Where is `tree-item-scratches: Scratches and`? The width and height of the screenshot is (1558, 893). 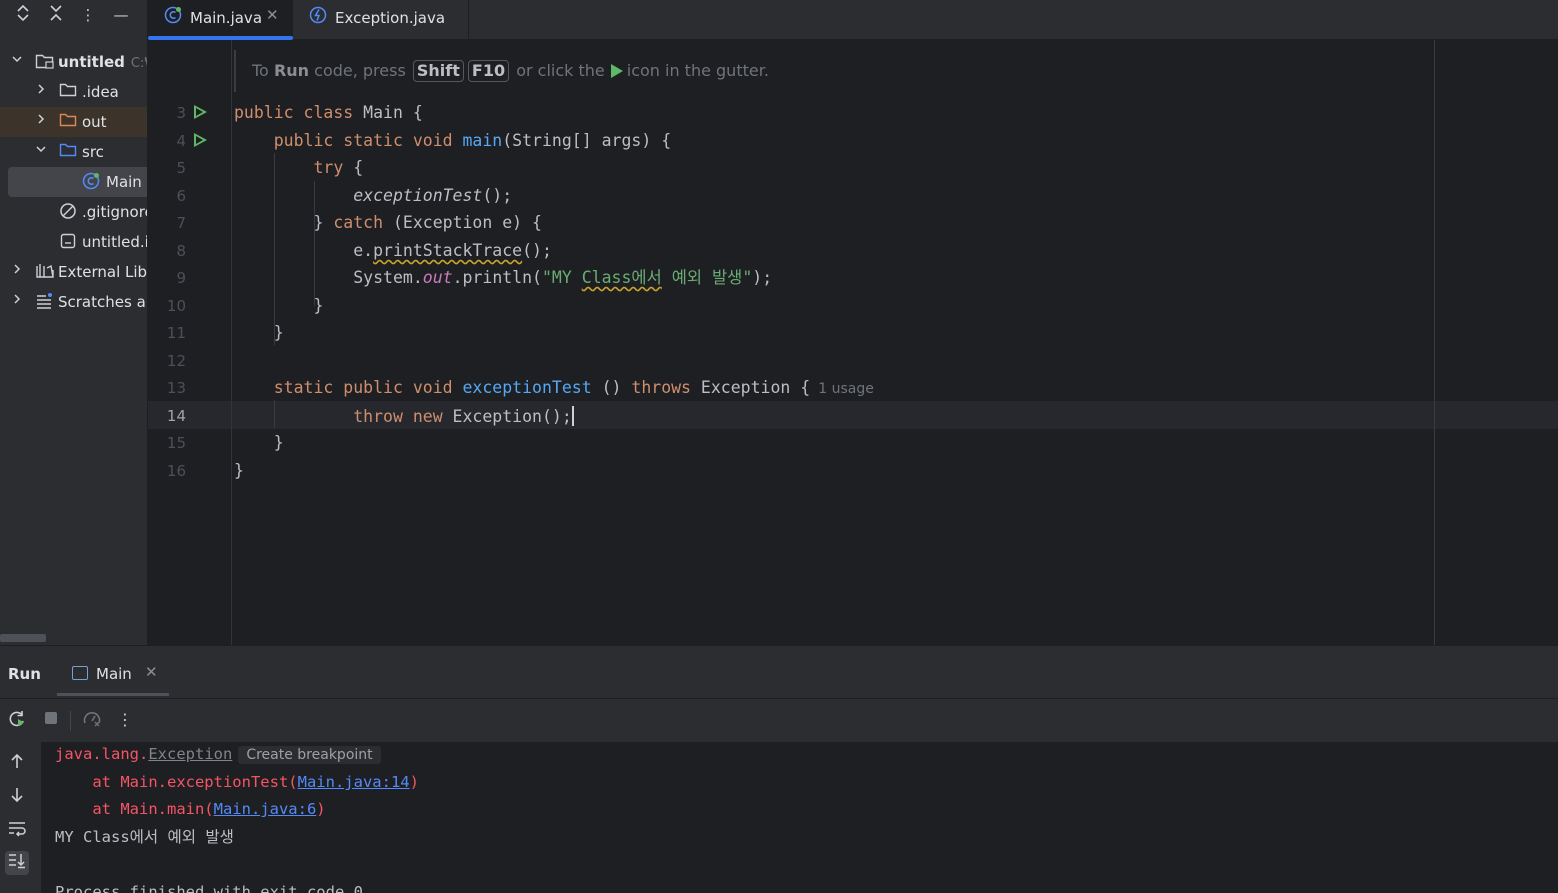
tree-item-scratches: Scratches and is located at coordinates (73, 302).